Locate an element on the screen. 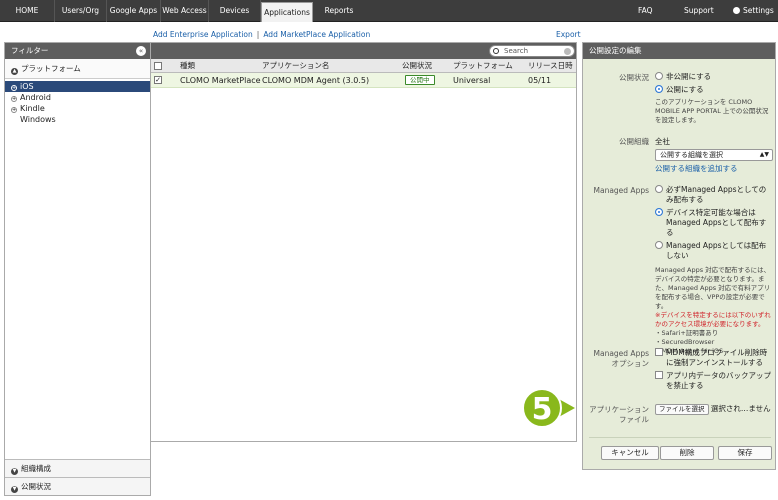  file-status: 選択され…ません is located at coordinates (740, 408).